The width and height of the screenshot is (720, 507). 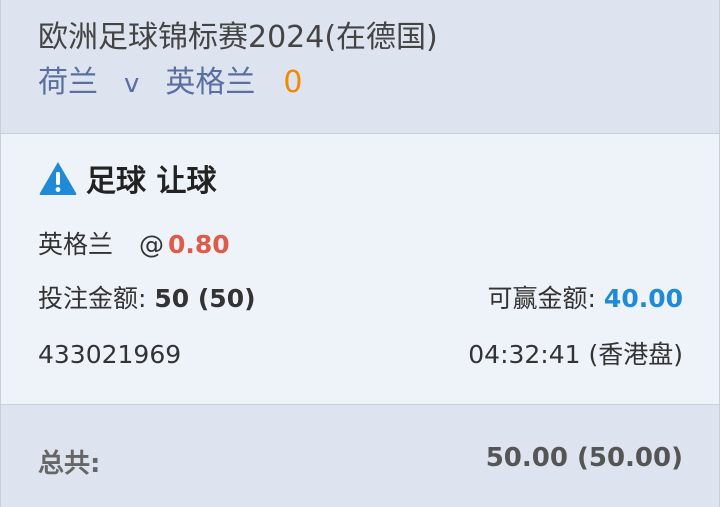 What do you see at coordinates (205, 298) in the screenshot?
I see `stake-value: 50 (50)` at bounding box center [205, 298].